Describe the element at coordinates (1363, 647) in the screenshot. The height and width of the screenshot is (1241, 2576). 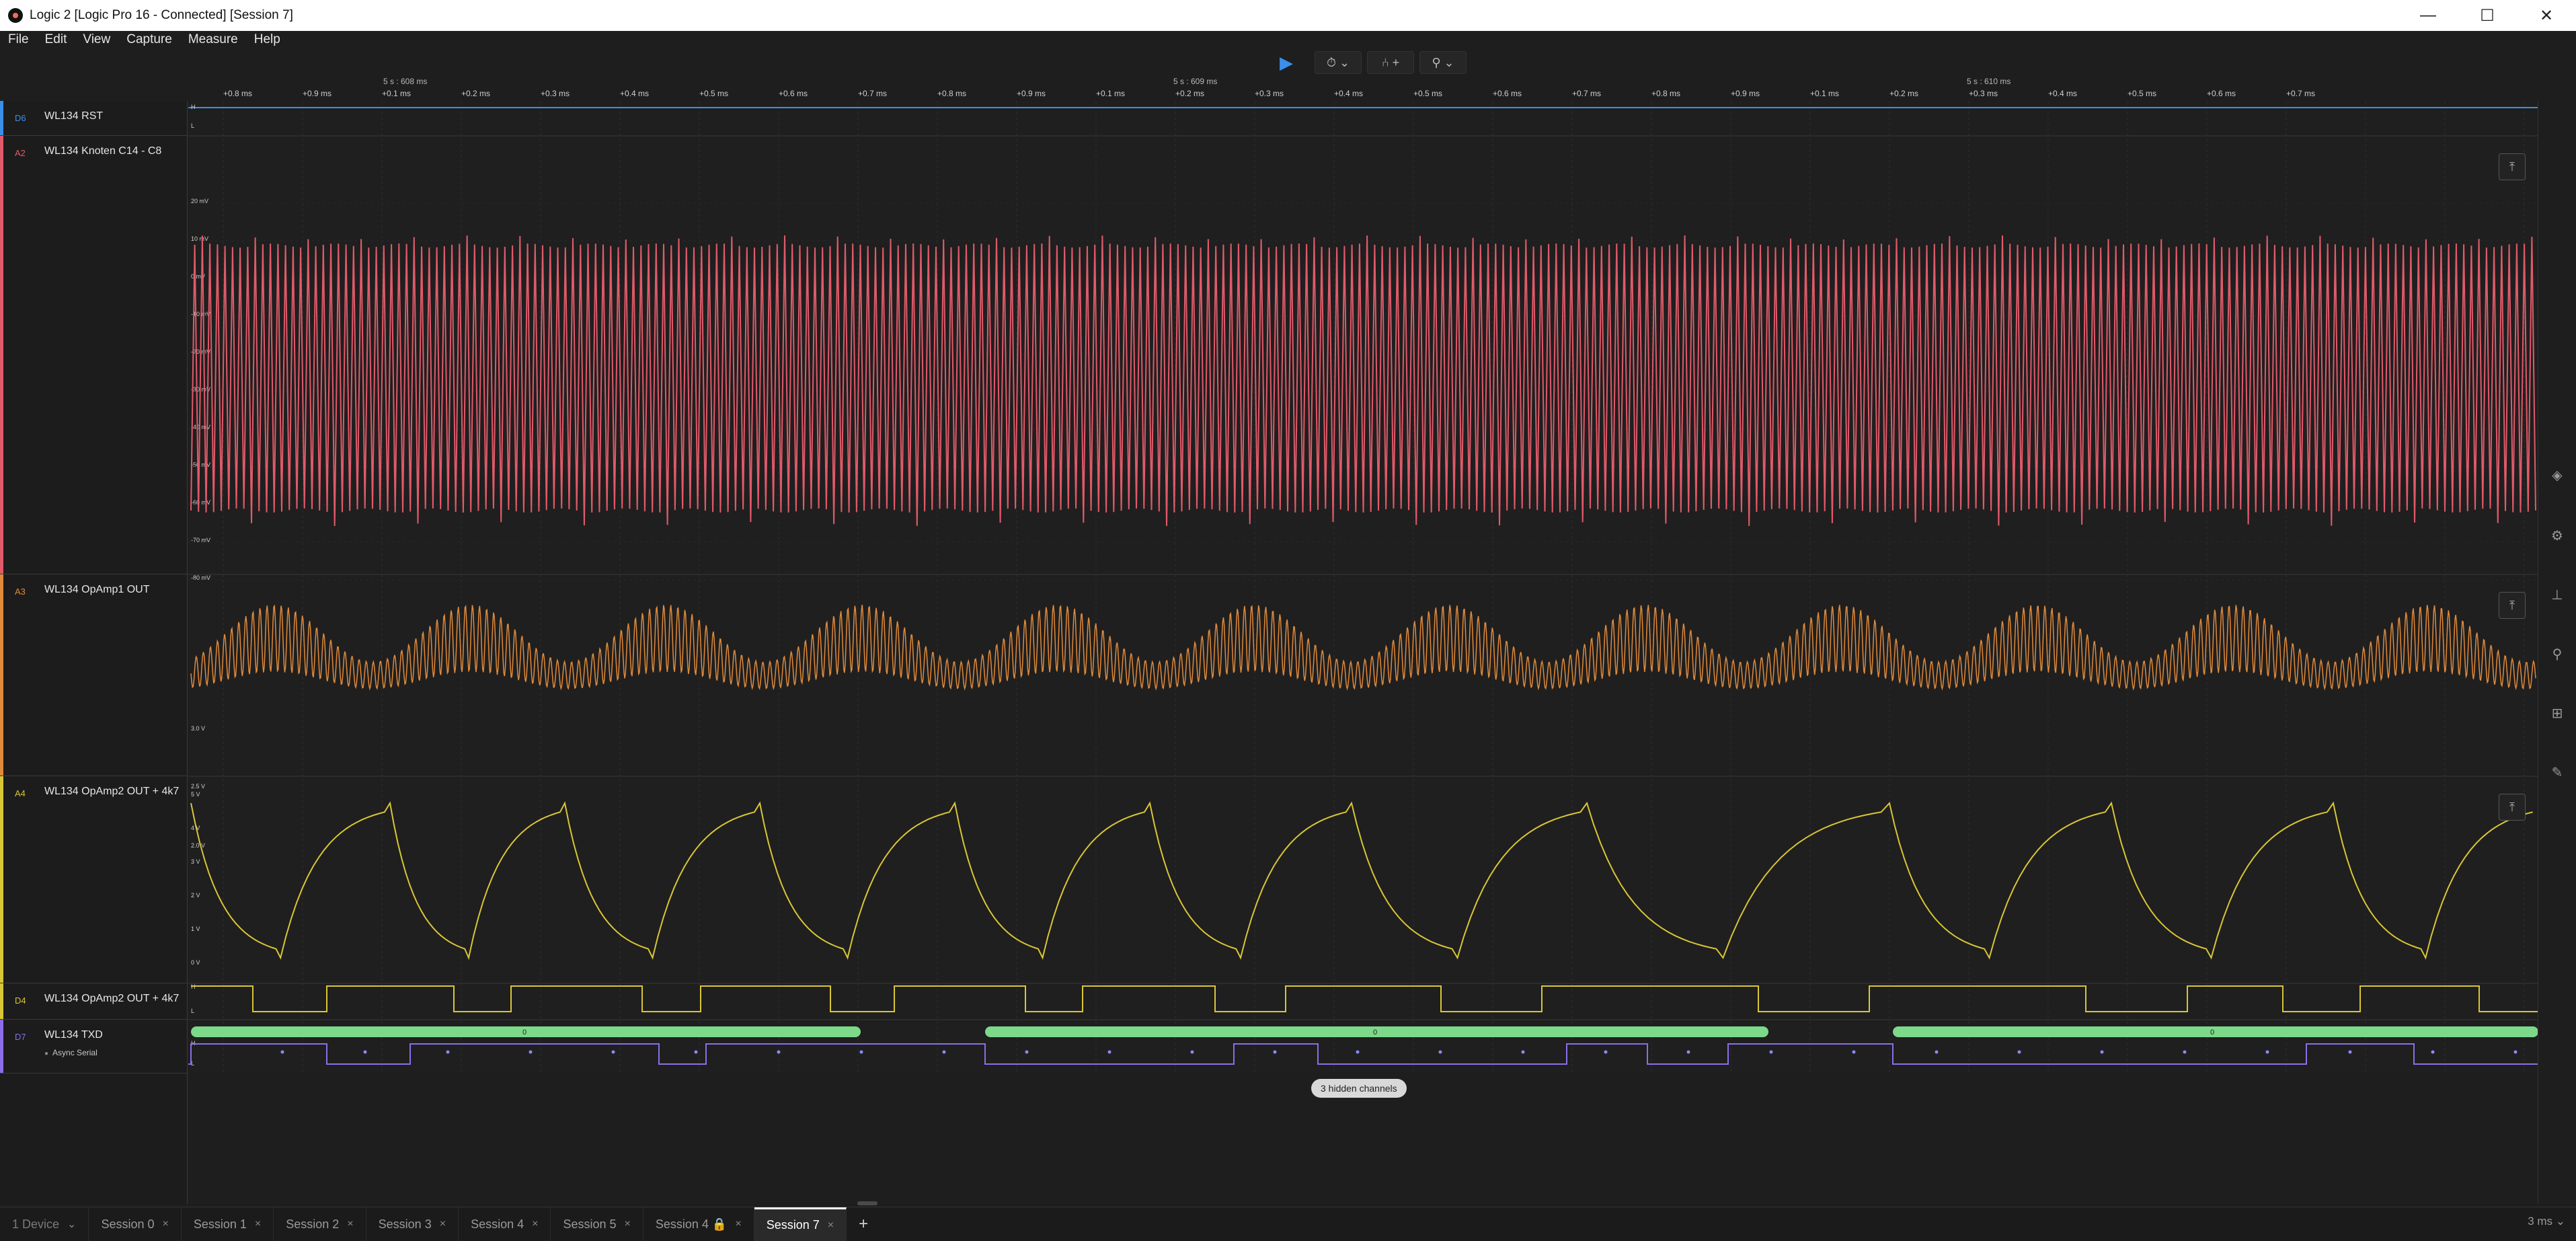
I see `a3-trace` at that location.